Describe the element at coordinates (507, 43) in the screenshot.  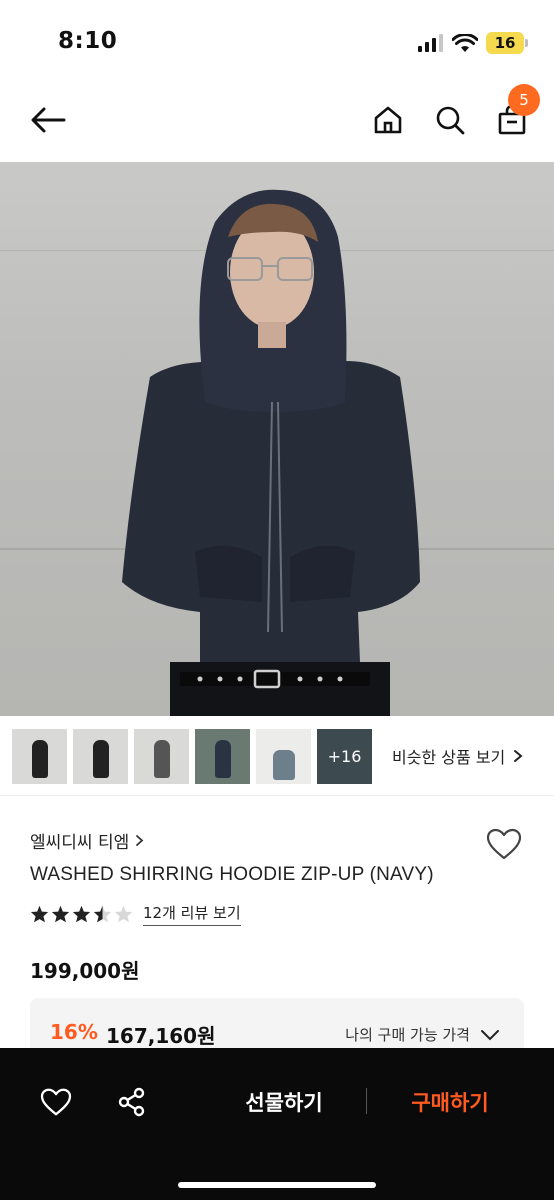
I see `battery-indicator: 16` at that location.